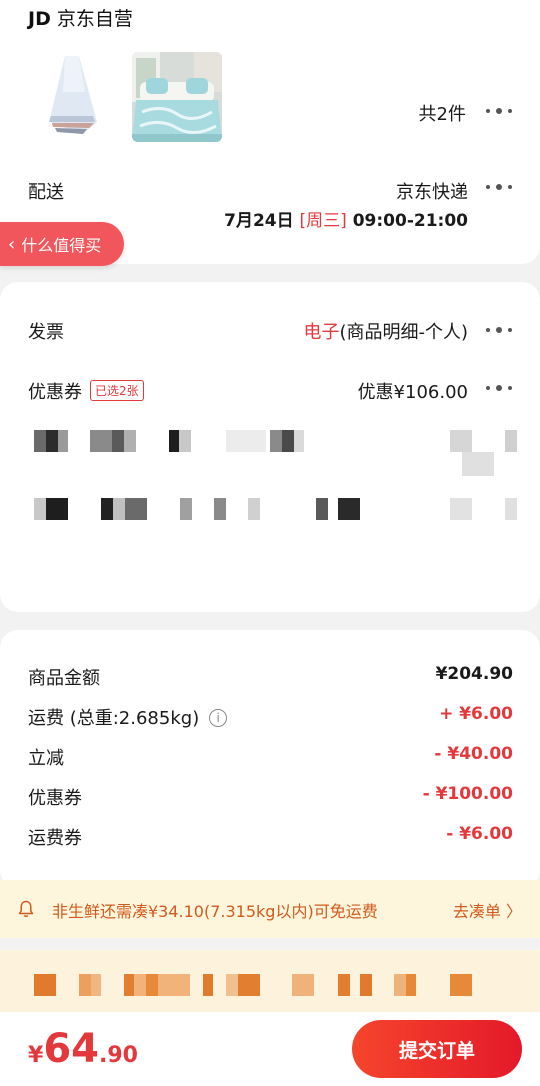 The image size is (540, 1086). What do you see at coordinates (474, 674) in the screenshot?
I see `summary-goods-value: ¥204.90` at bounding box center [474, 674].